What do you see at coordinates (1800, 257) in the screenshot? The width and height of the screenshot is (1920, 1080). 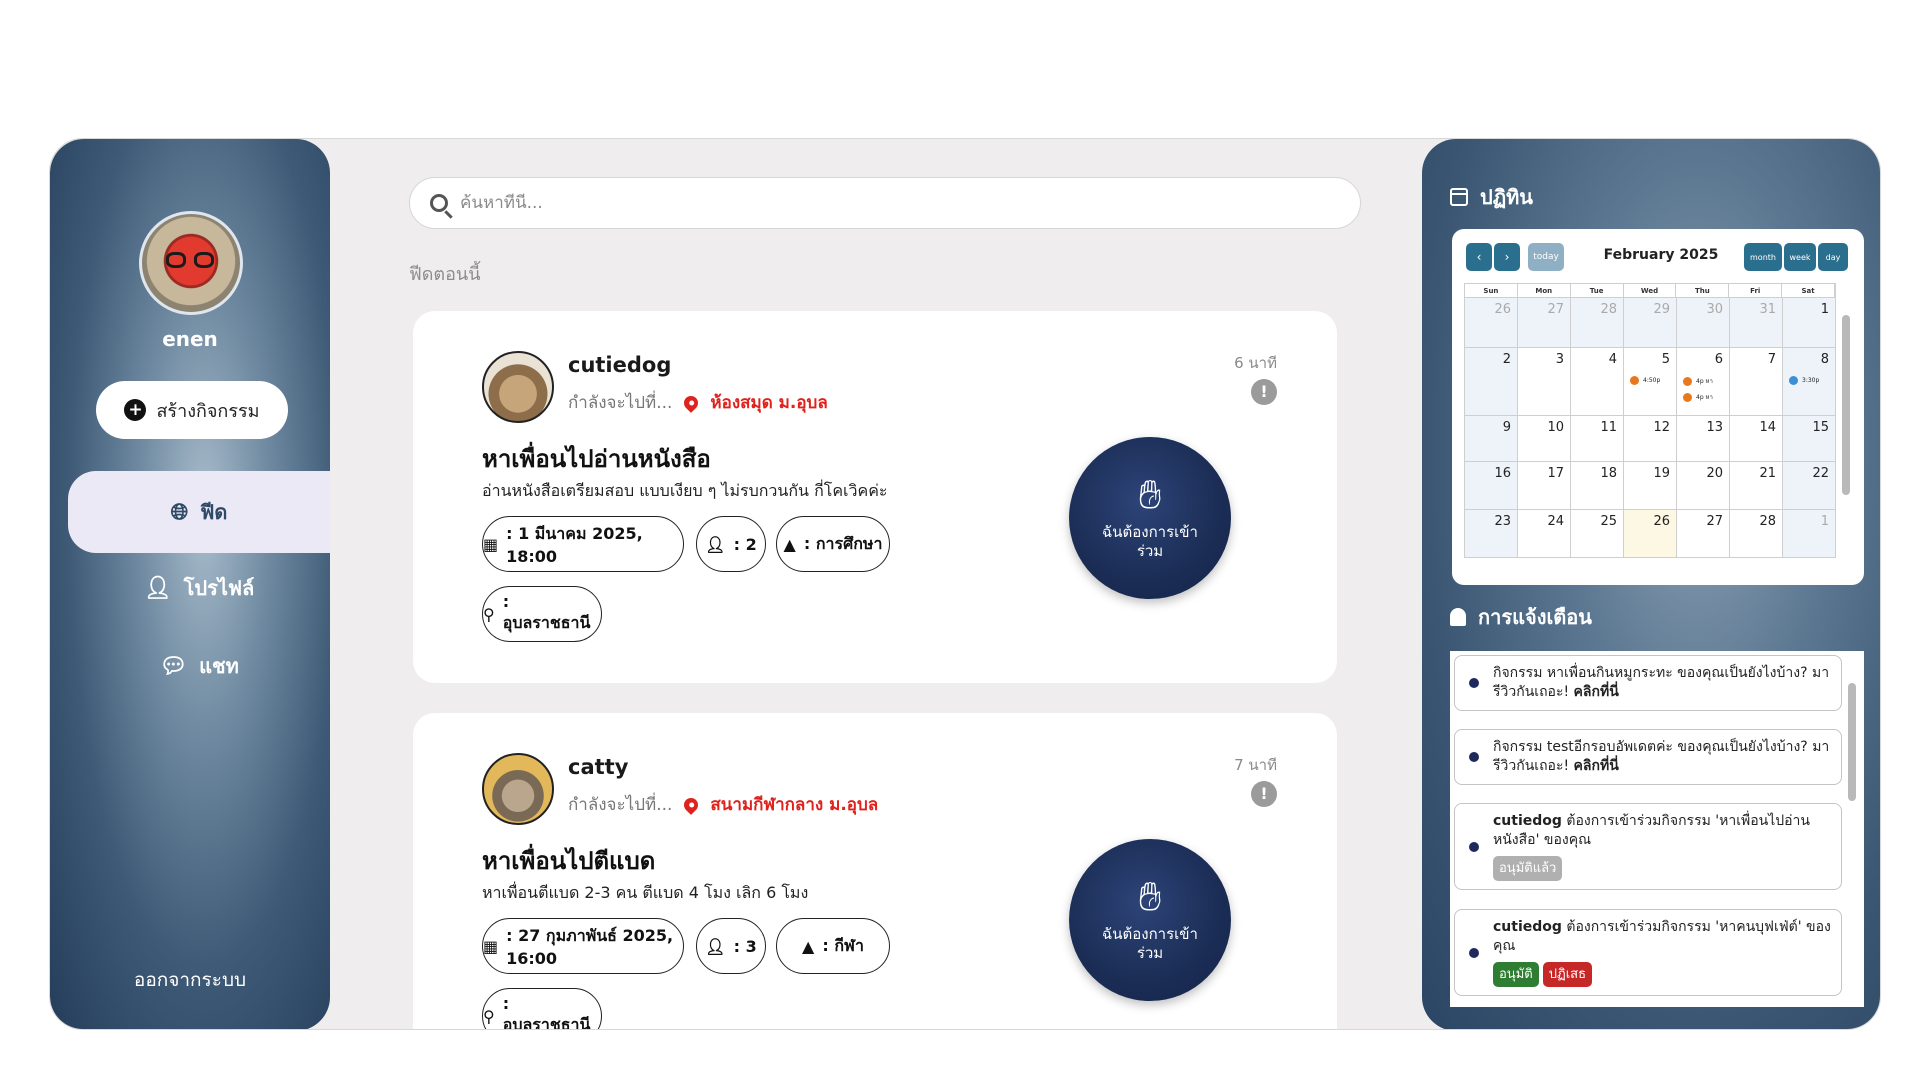 I see `week-view-button: week` at bounding box center [1800, 257].